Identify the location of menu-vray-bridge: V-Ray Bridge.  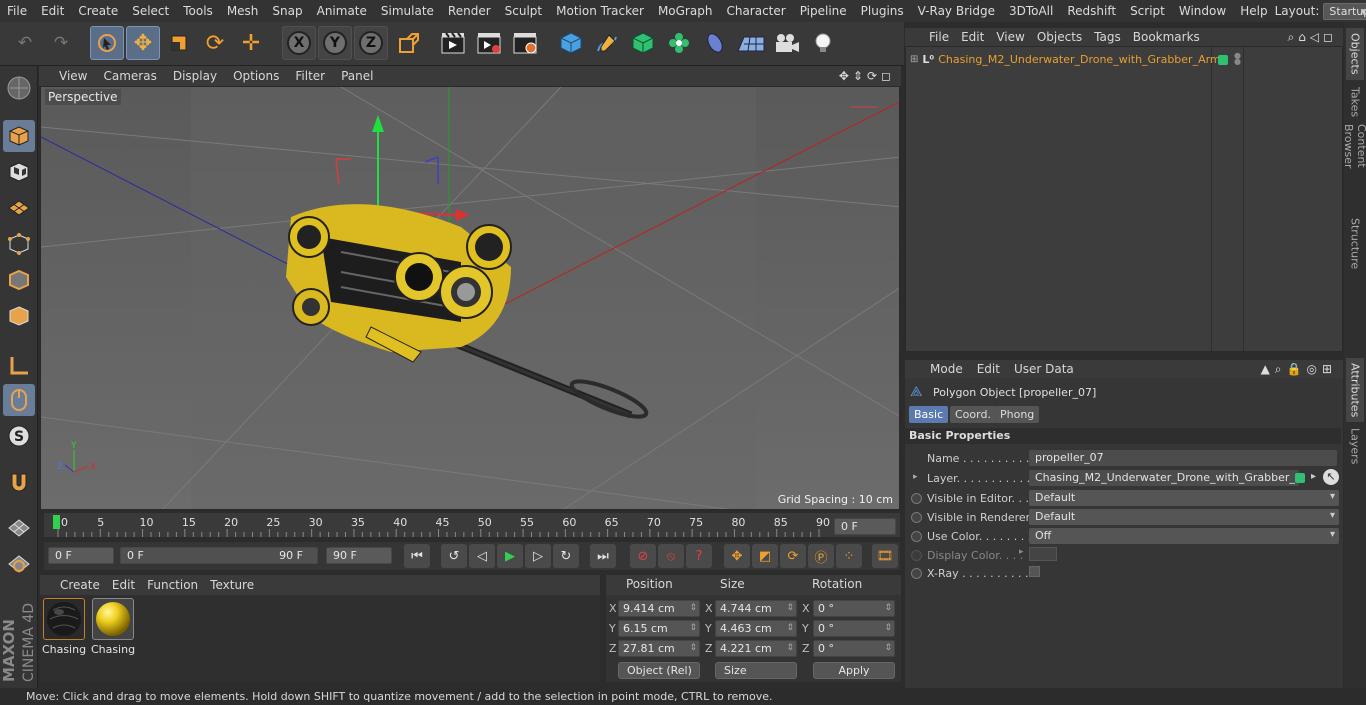
(956, 11).